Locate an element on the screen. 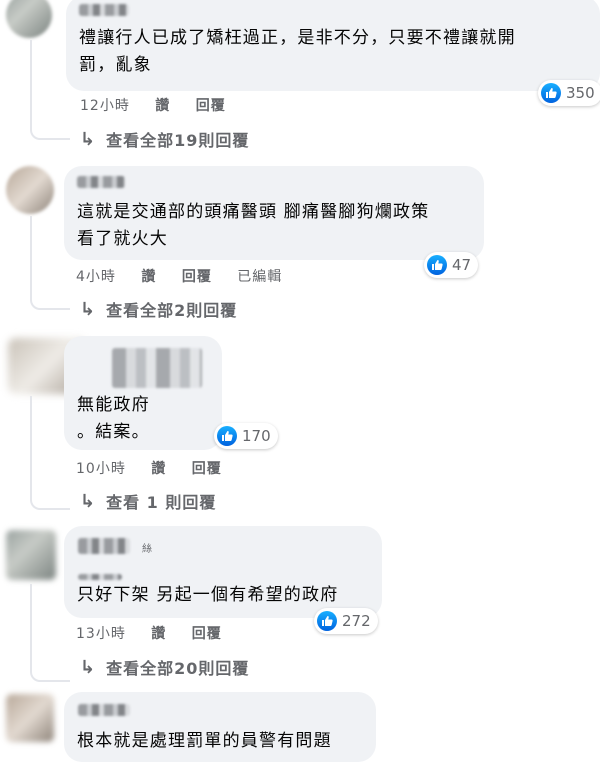 The width and height of the screenshot is (600, 762). comment-text: 這就是交通部的頭痛醫頭 腳痛醫腳狗爛政策 看了就火大 is located at coordinates (253, 225).